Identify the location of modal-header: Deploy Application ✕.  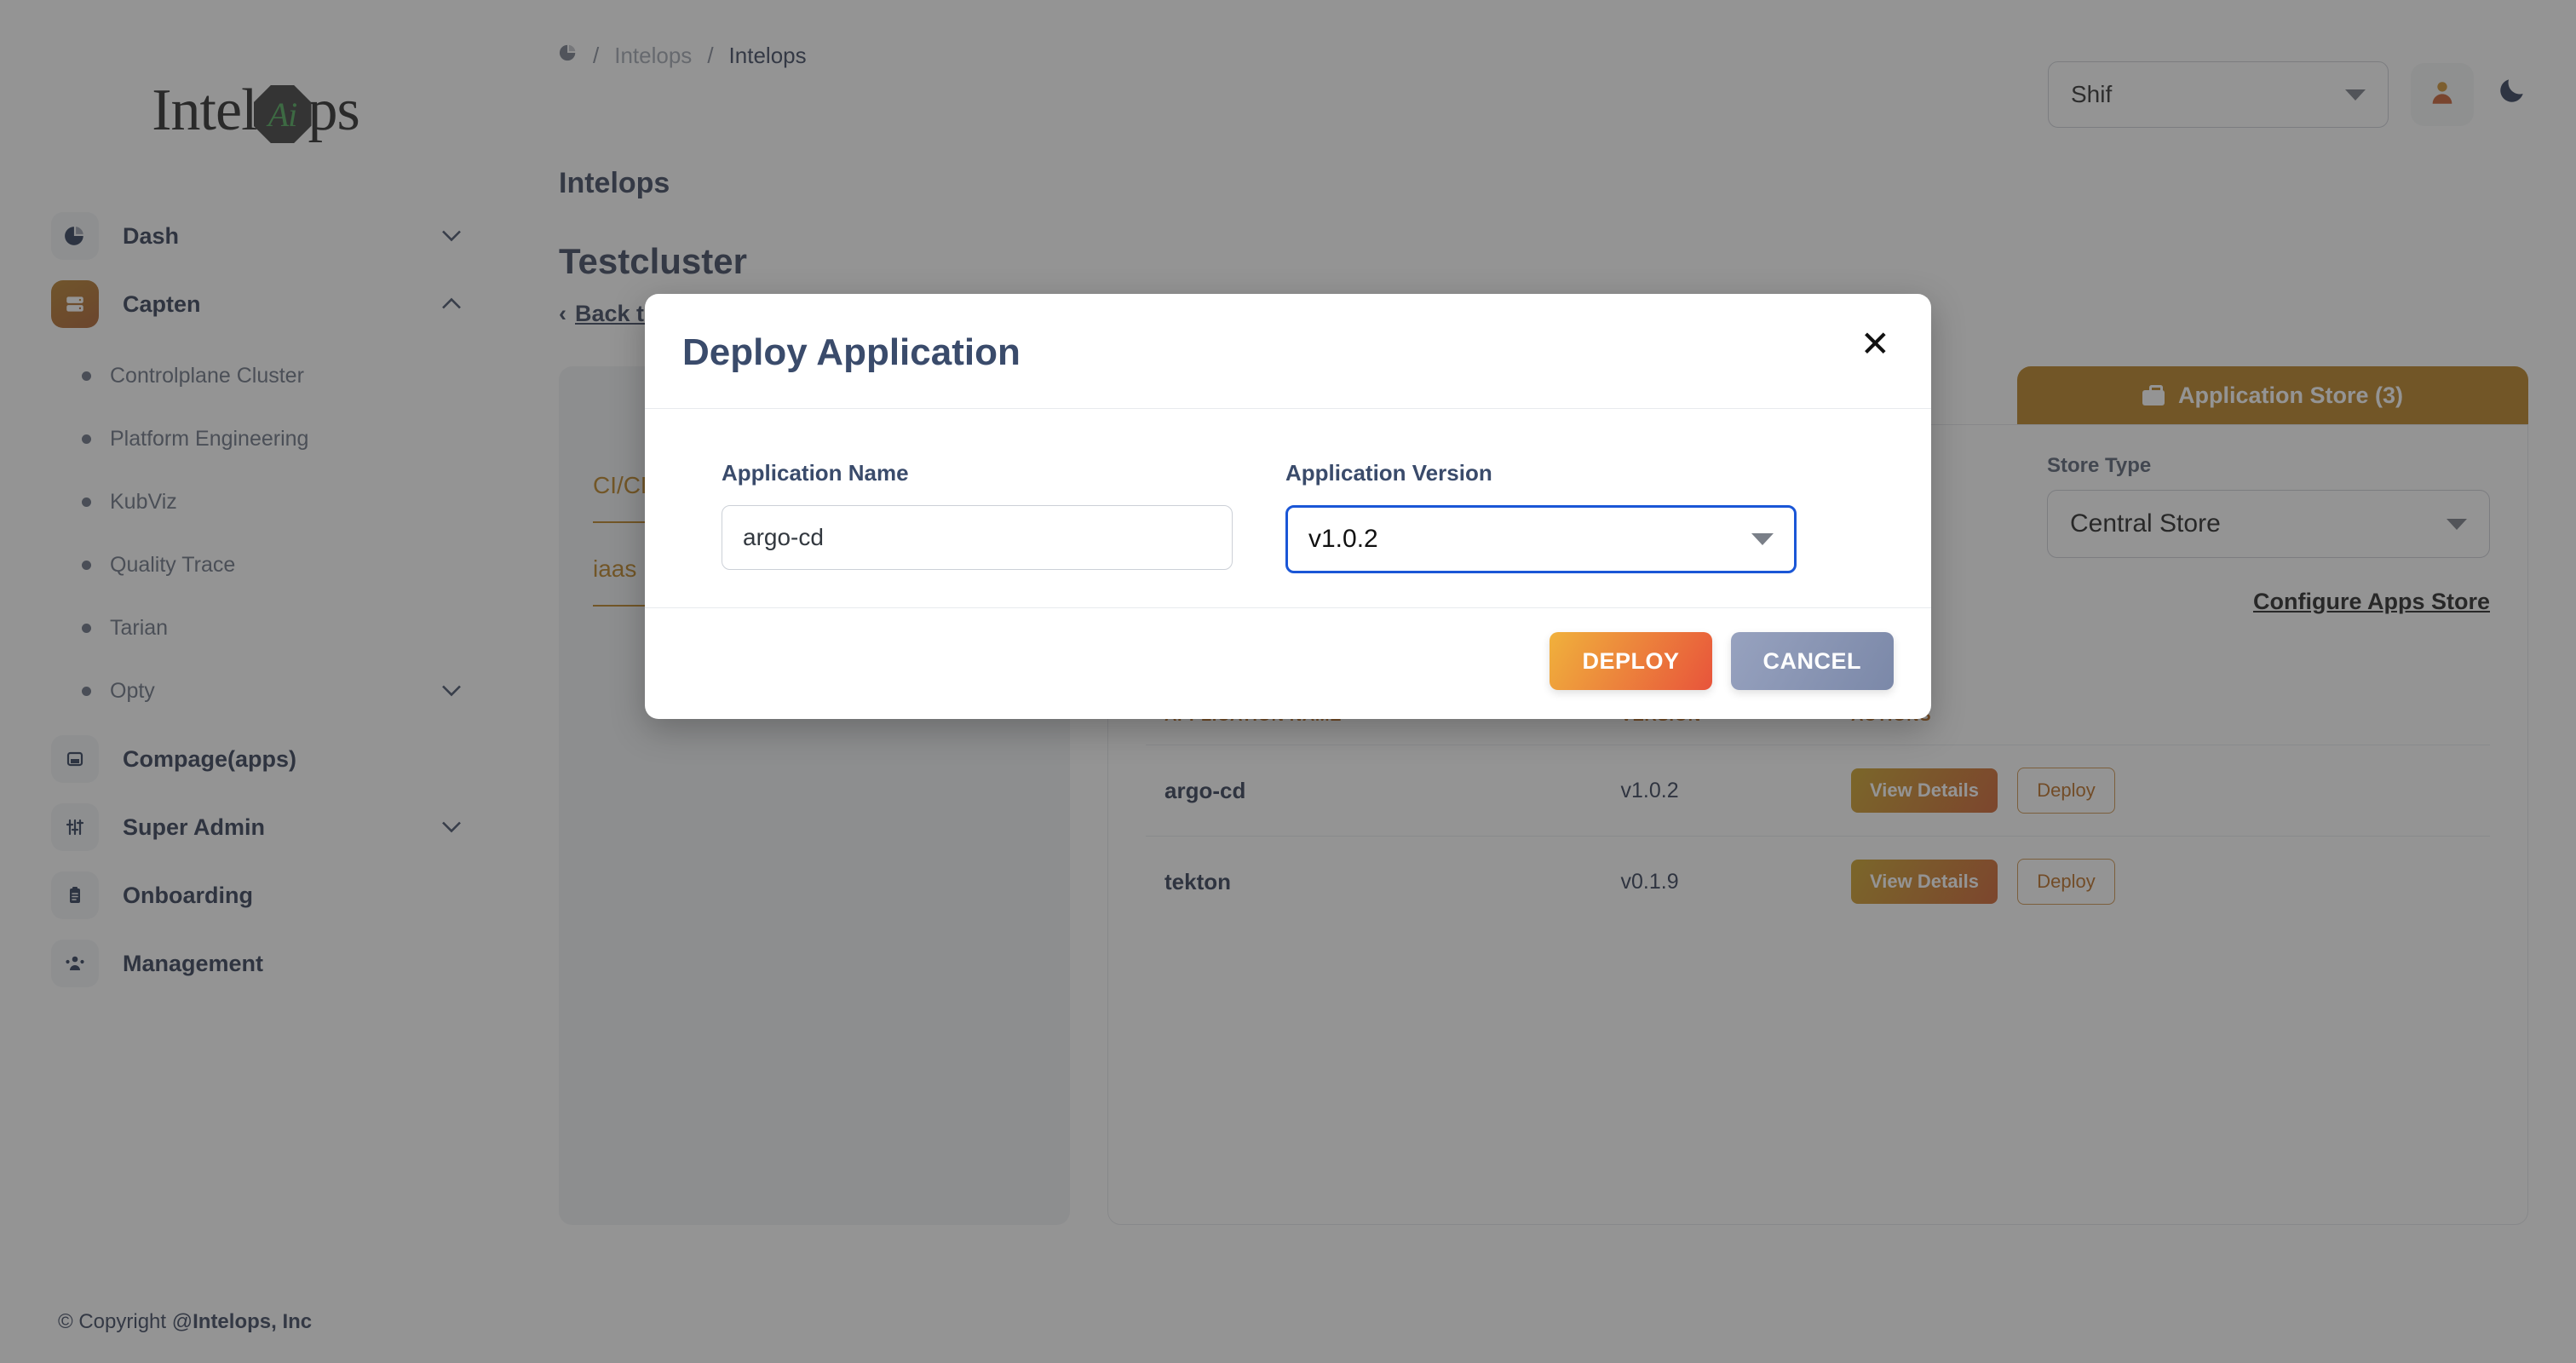
(1288, 351).